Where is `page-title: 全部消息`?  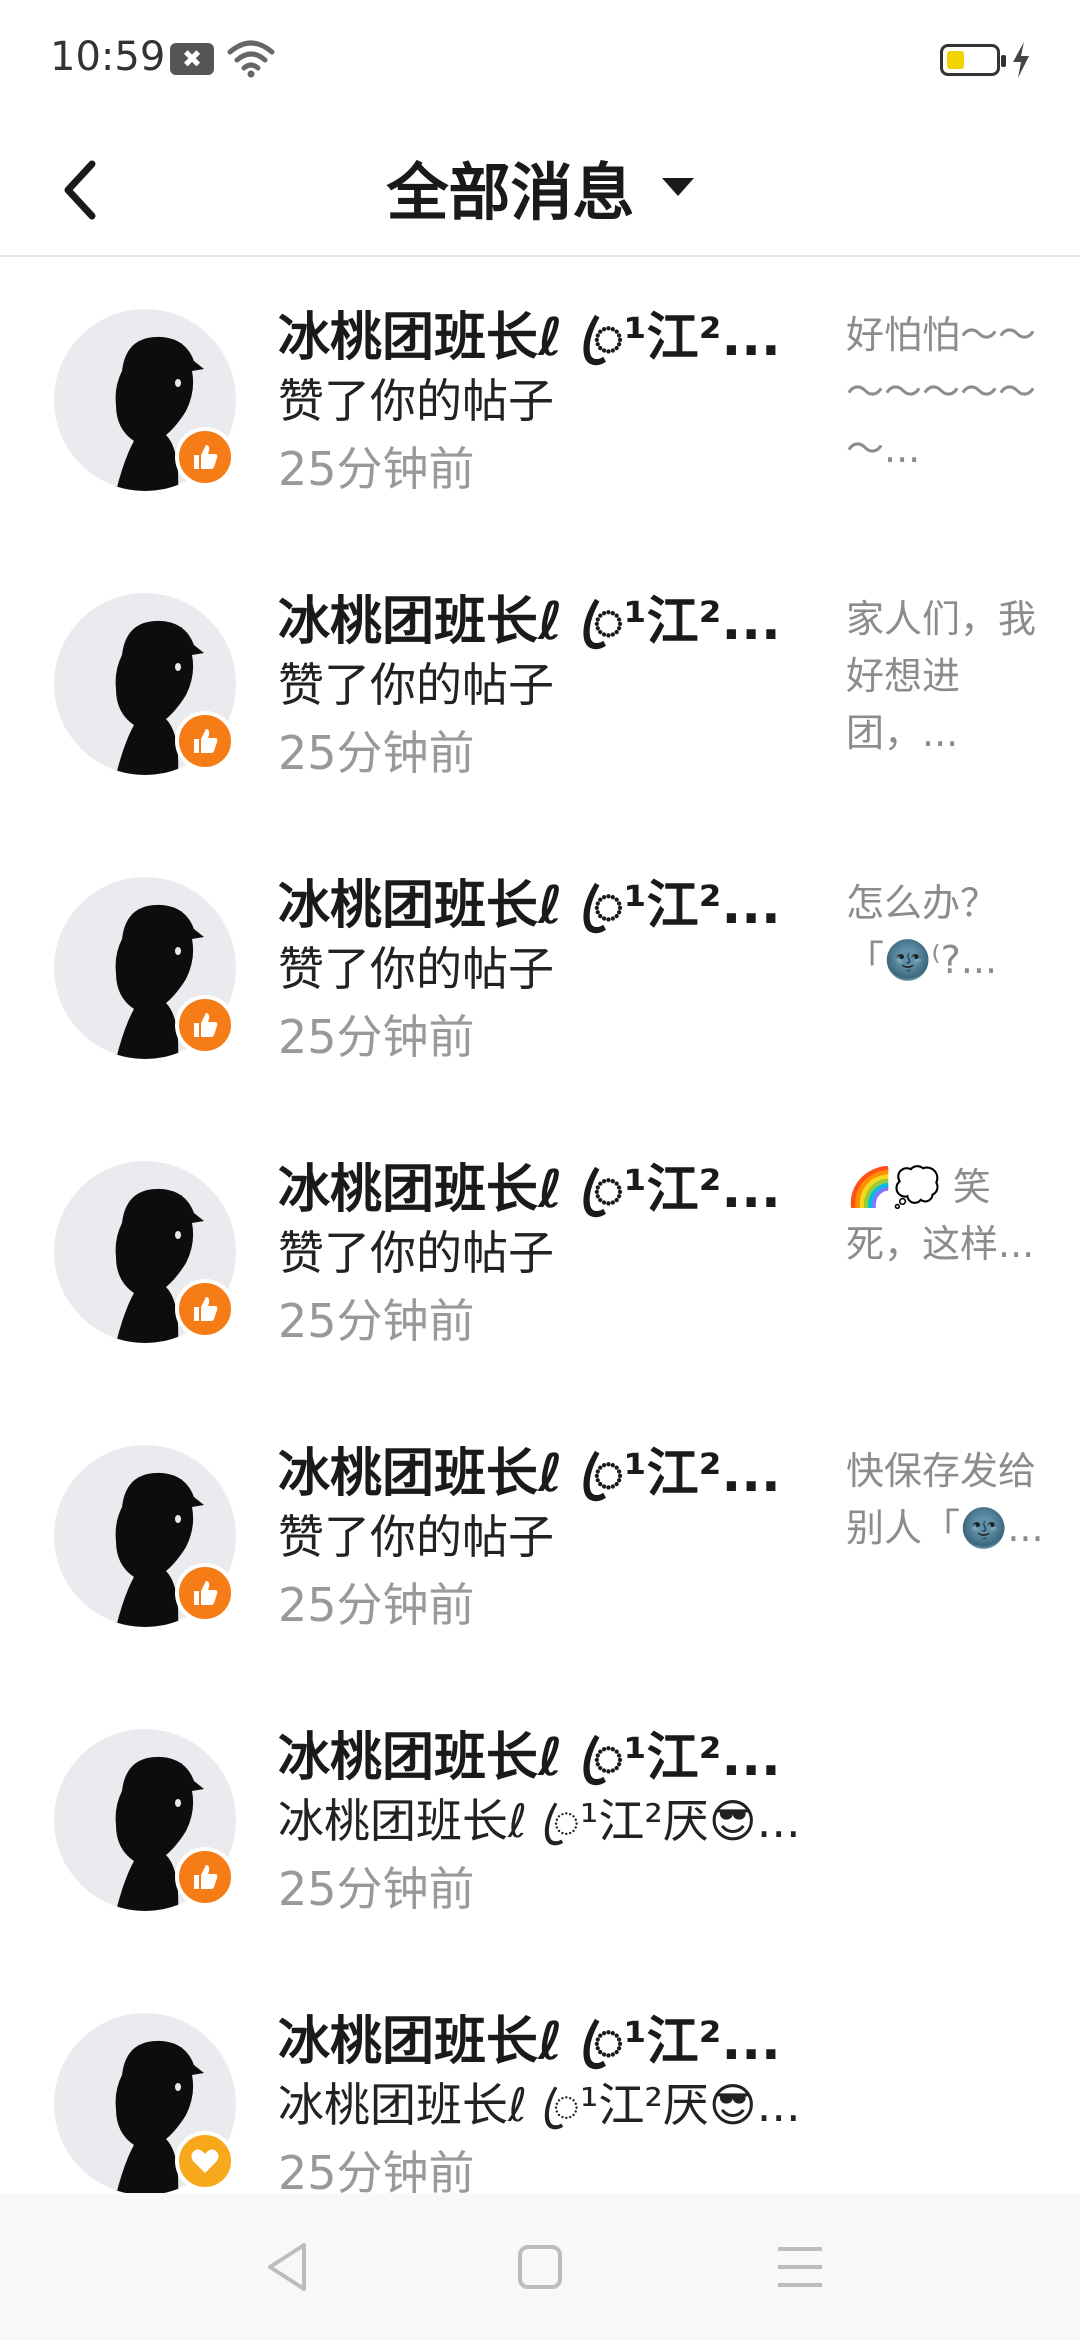
page-title: 全部消息 is located at coordinates (510, 192).